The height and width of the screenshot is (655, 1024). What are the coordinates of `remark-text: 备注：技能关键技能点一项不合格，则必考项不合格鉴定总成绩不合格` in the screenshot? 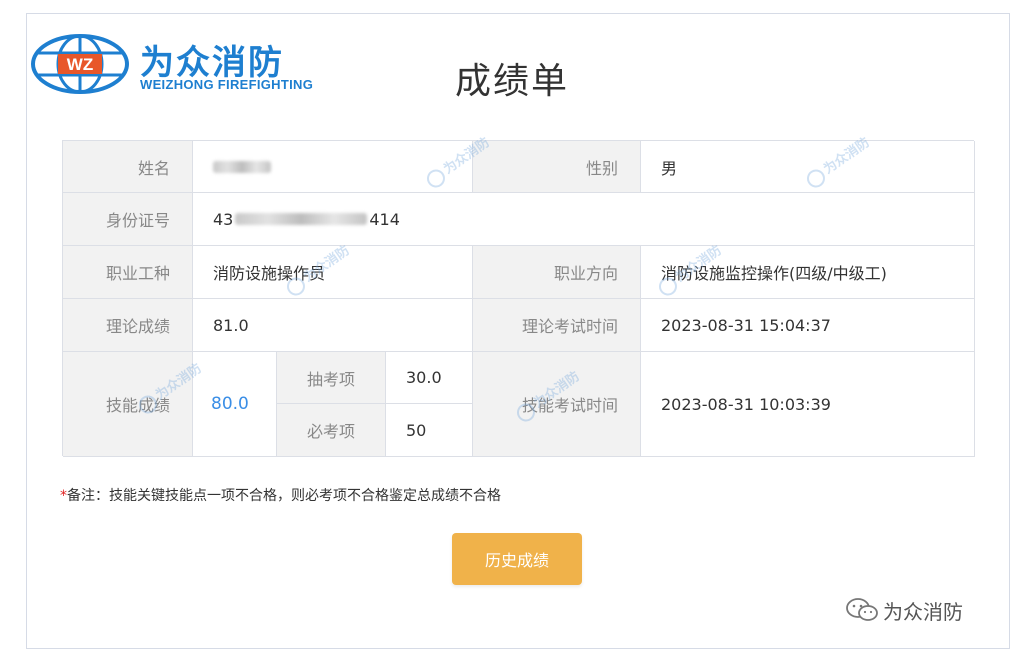 It's located at (284, 496).